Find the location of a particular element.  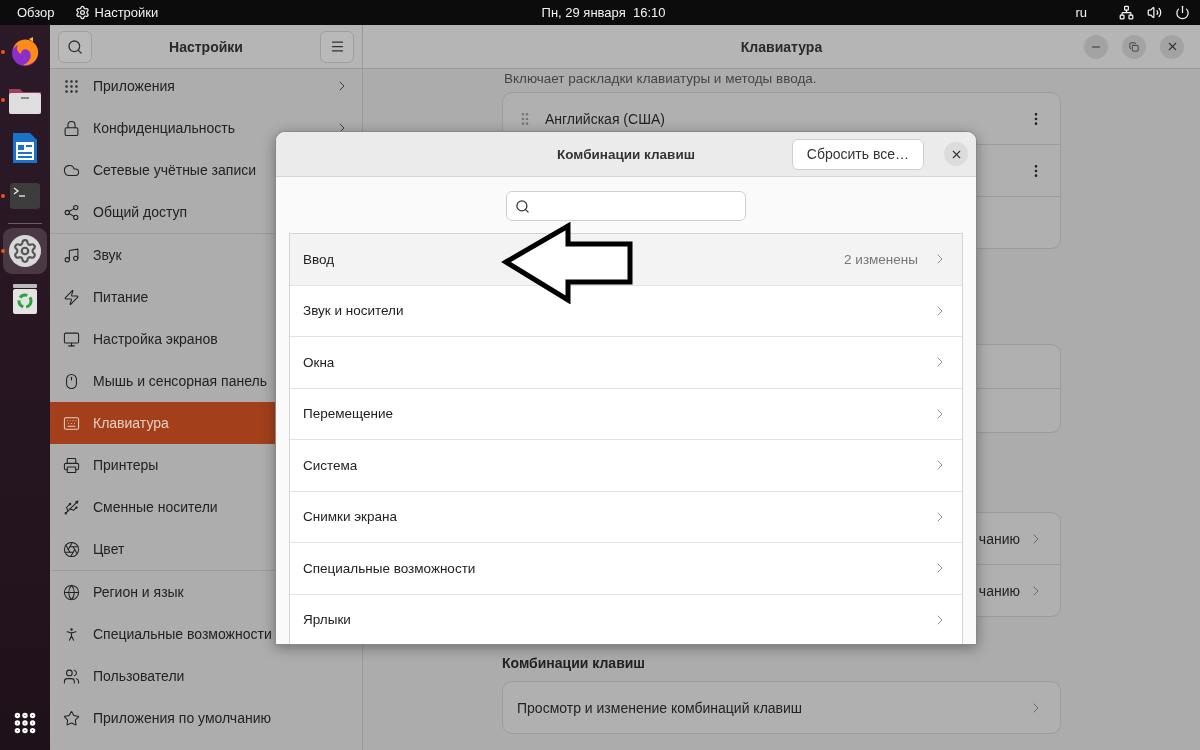

star-icon is located at coordinates (71, 718).